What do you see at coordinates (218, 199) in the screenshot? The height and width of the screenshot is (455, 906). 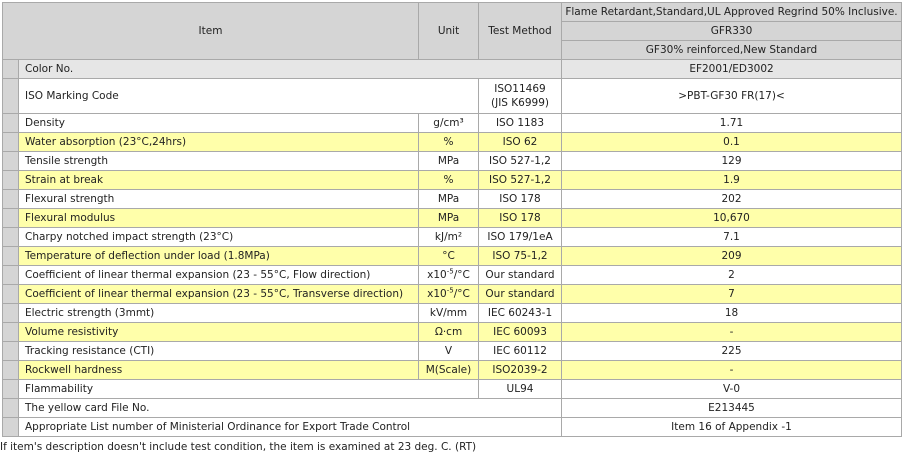 I see `row-item: Flexural strength` at bounding box center [218, 199].